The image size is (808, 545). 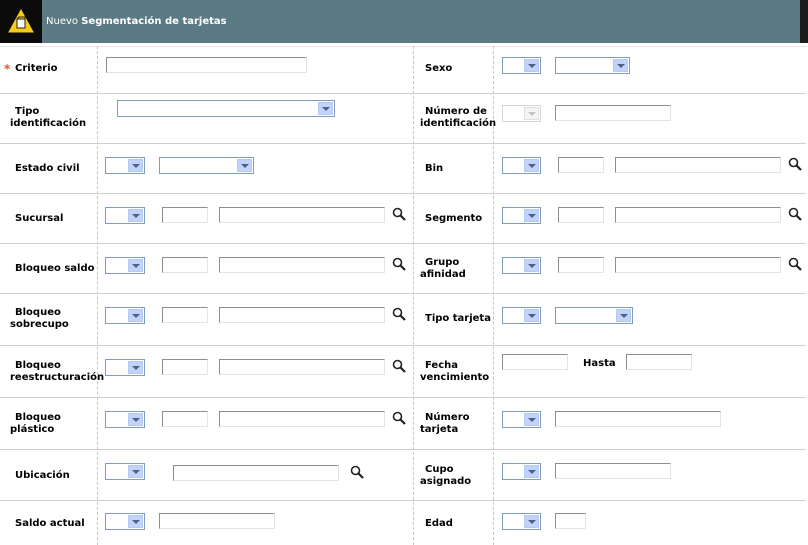 What do you see at coordinates (206, 165) in the screenshot?
I see `estado-civil-select` at bounding box center [206, 165].